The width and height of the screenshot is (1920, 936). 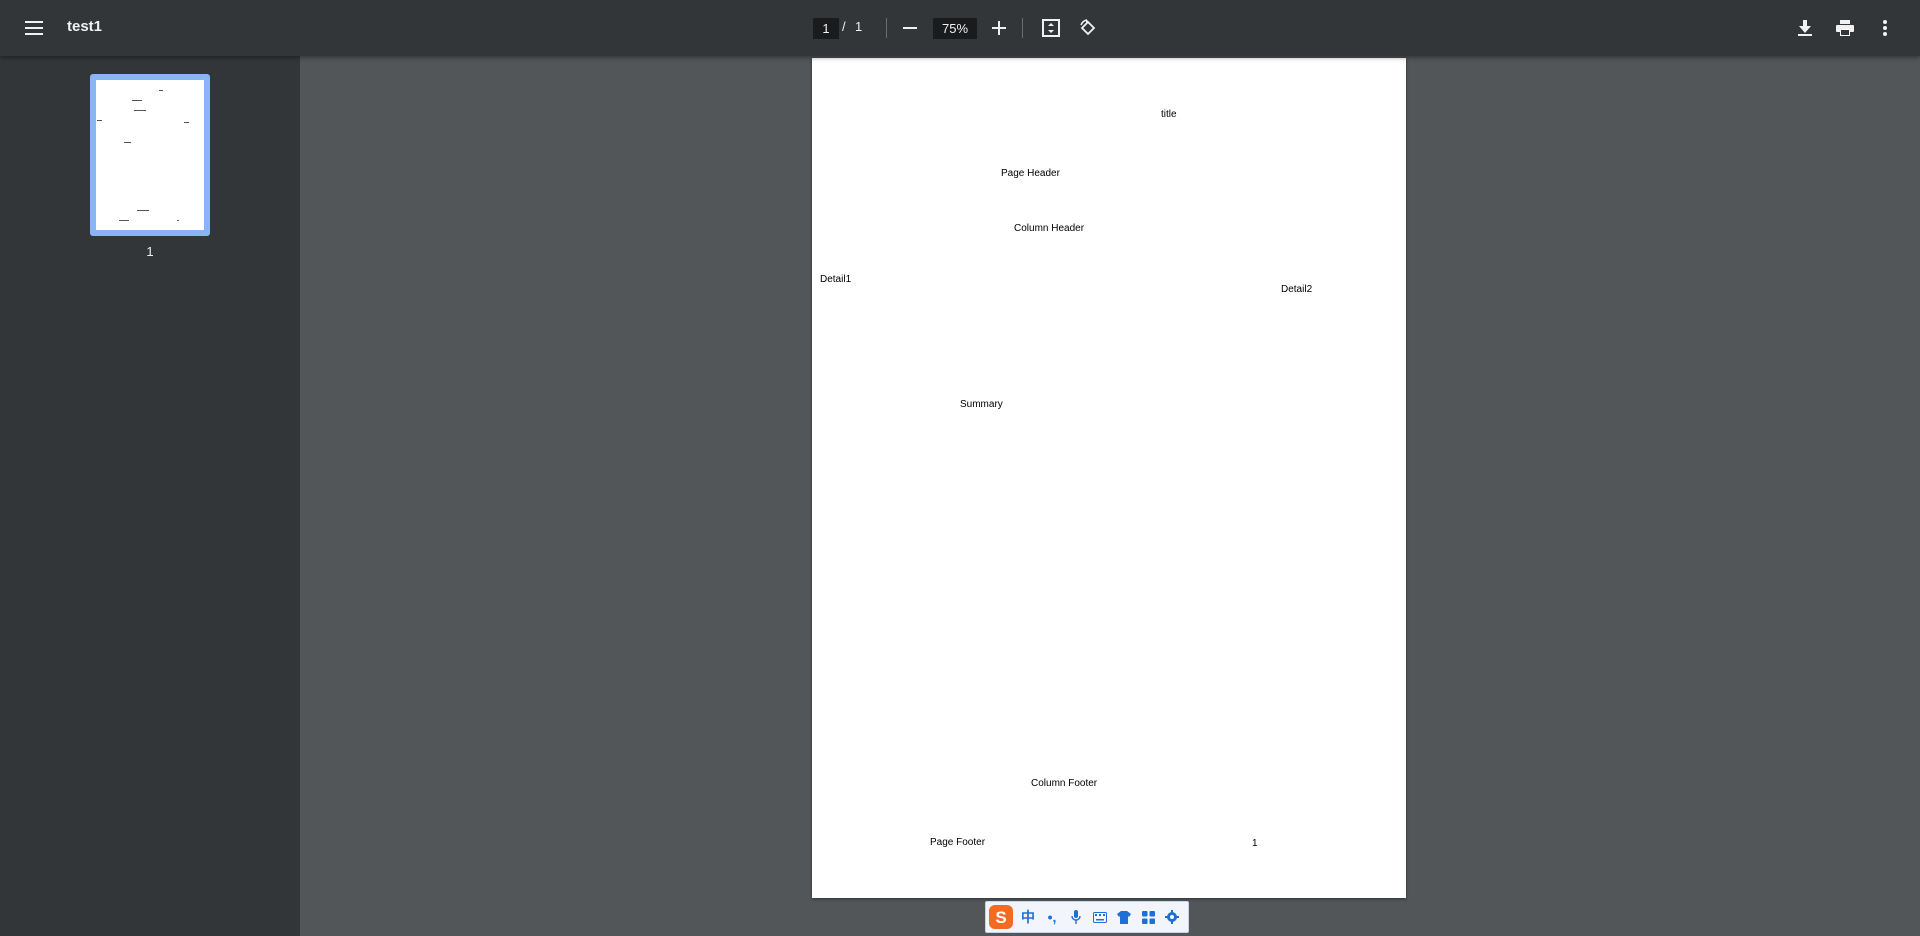 What do you see at coordinates (1148, 917) in the screenshot?
I see `toolbox-icon` at bounding box center [1148, 917].